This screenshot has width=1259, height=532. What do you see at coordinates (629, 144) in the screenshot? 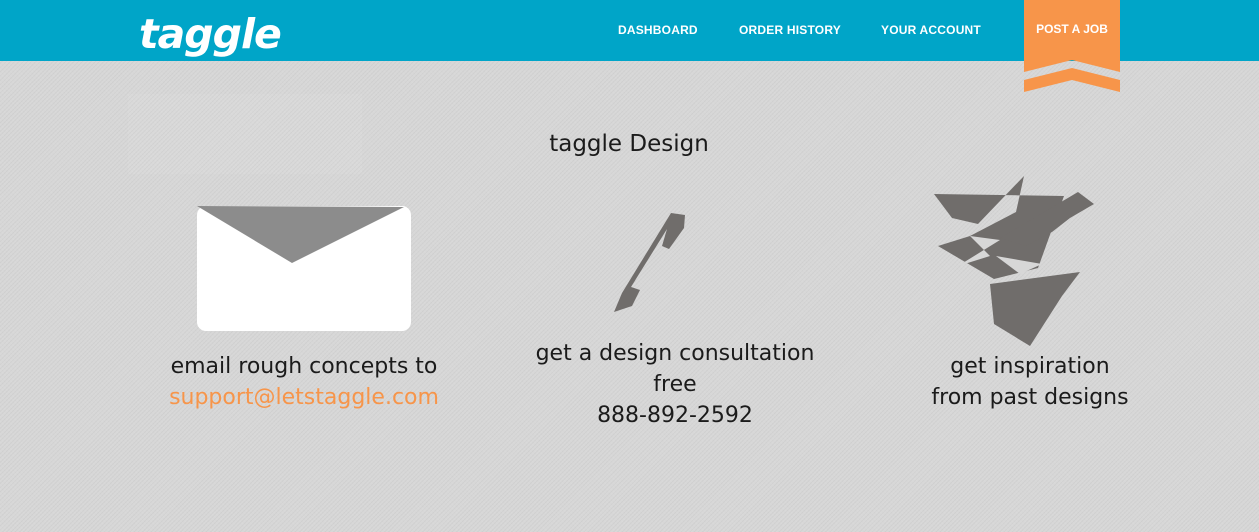
I see `page-title: taggle Design` at bounding box center [629, 144].